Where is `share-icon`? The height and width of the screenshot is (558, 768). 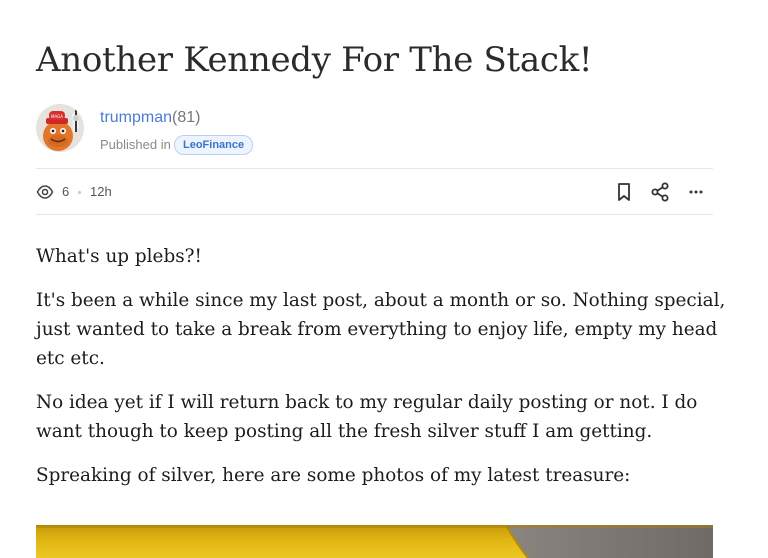 share-icon is located at coordinates (660, 192).